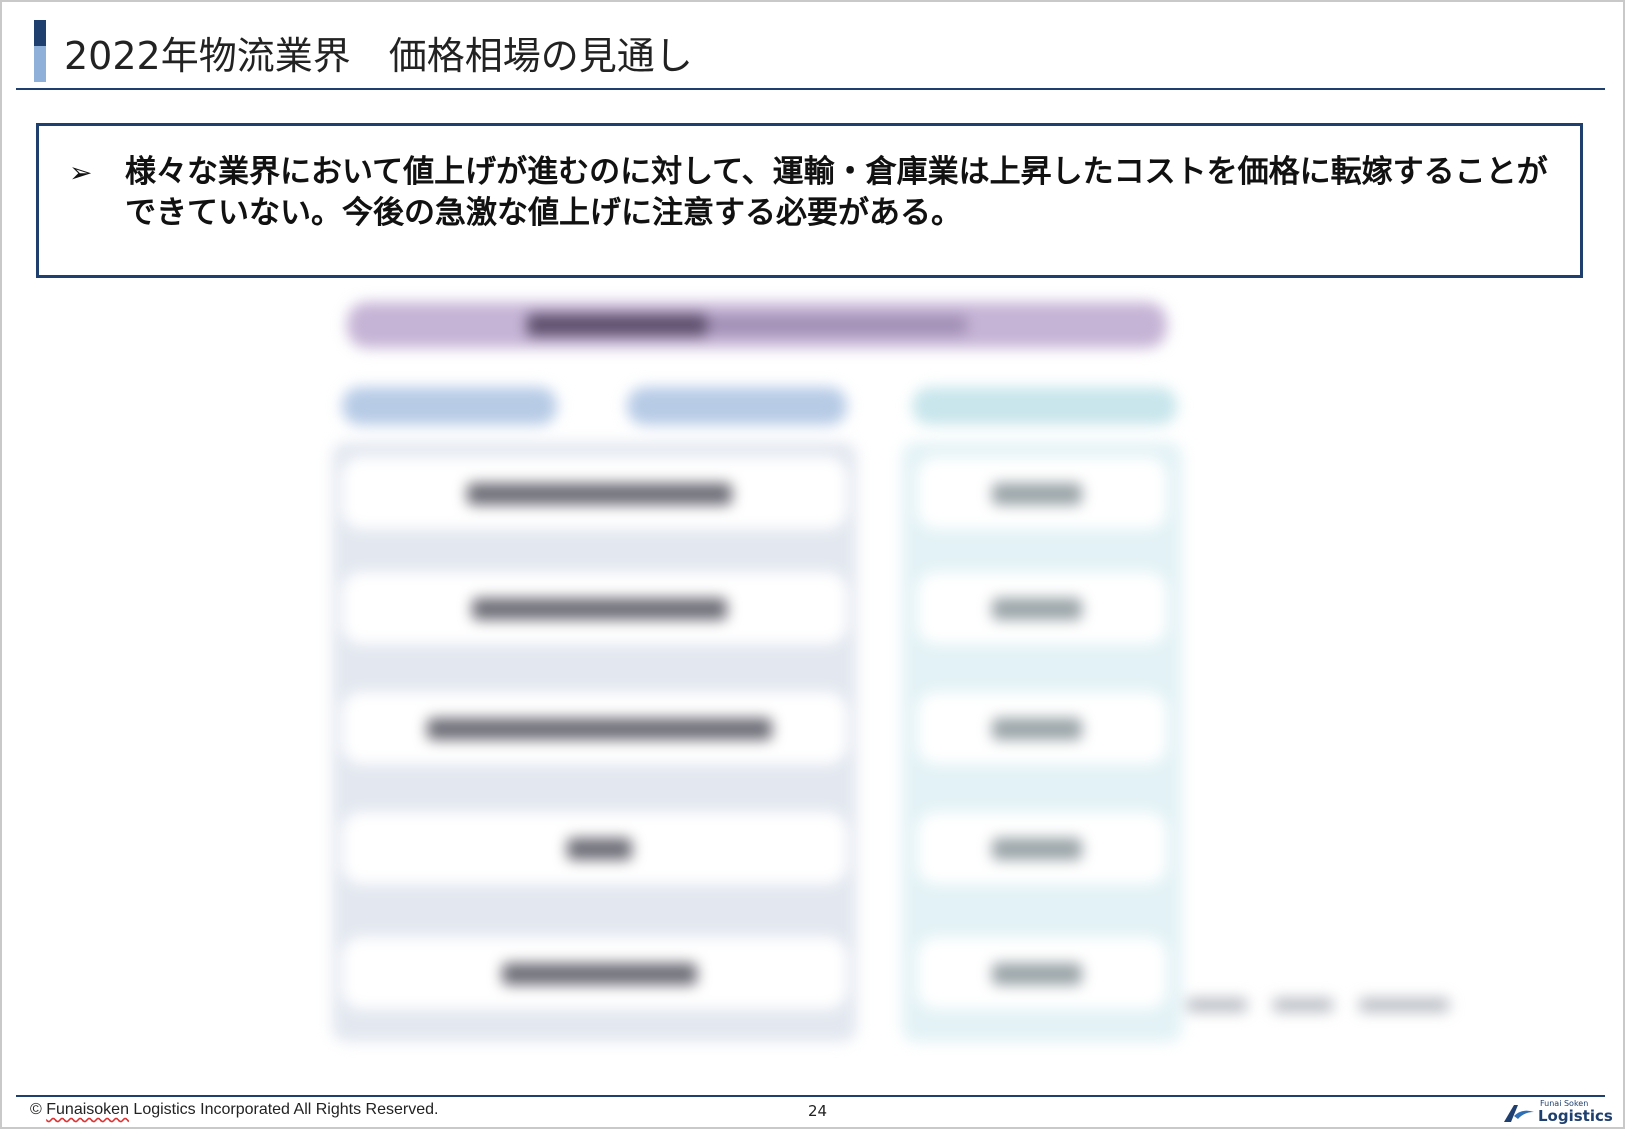 The image size is (1625, 1129). What do you see at coordinates (378, 56) in the screenshot?
I see `slide-title: 2022年物流業界 価格相場の見通し` at bounding box center [378, 56].